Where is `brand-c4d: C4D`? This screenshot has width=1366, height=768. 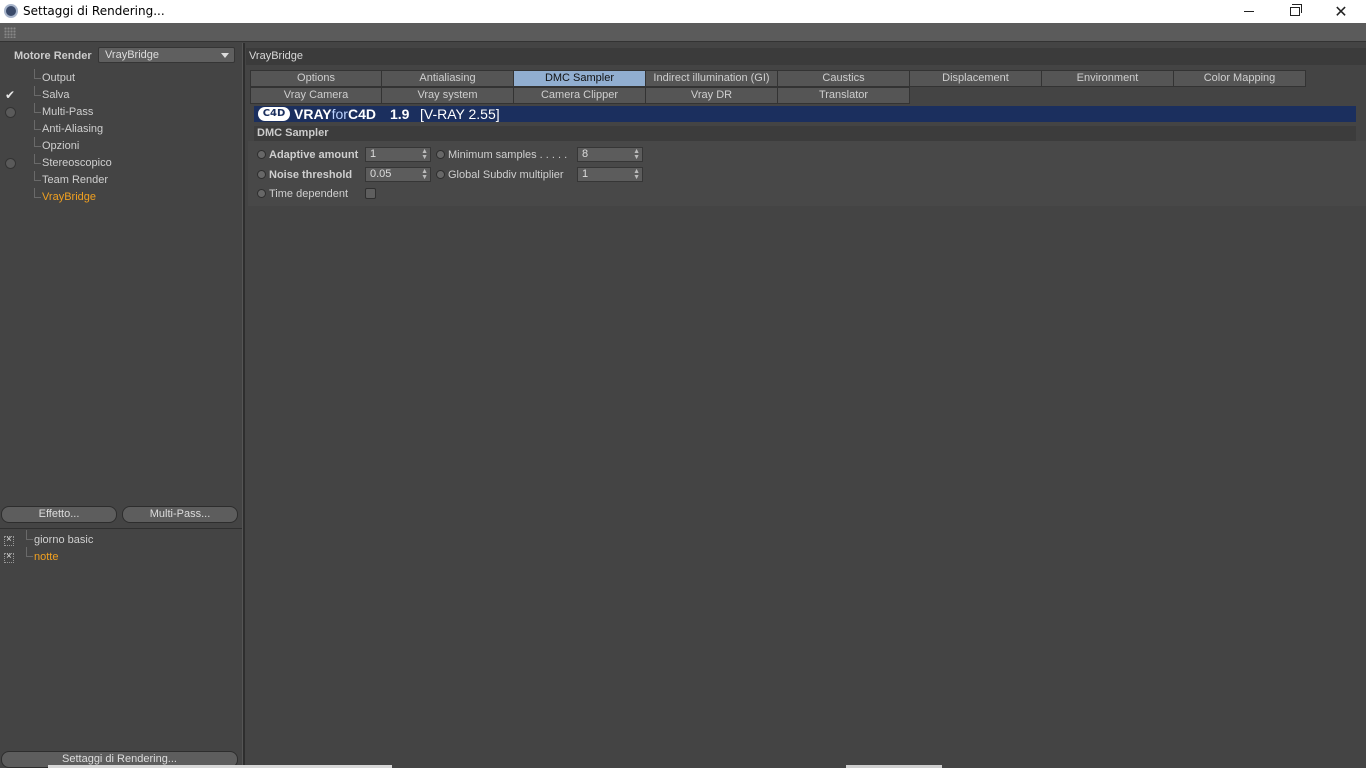 brand-c4d: C4D is located at coordinates (361, 114).